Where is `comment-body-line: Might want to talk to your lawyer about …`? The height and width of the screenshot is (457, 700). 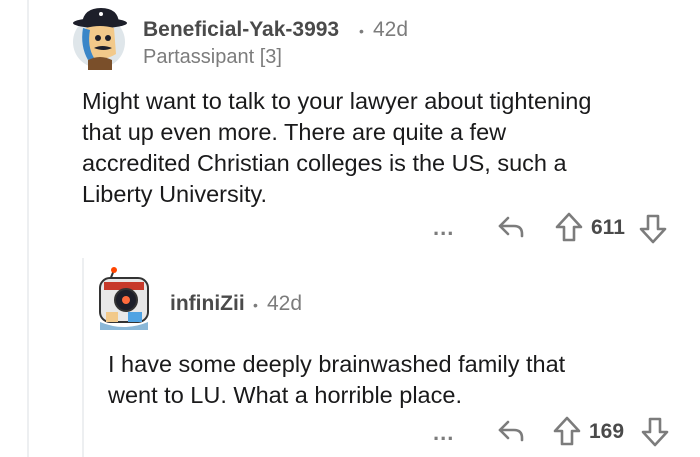 comment-body-line: Might want to talk to your lawyer about … is located at coordinates (337, 101).